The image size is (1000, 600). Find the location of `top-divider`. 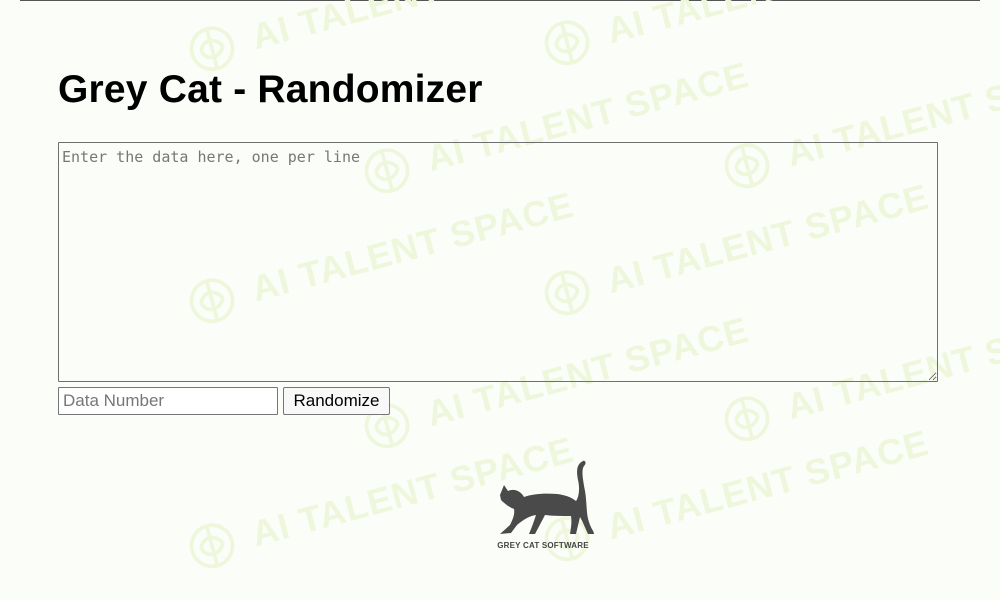

top-divider is located at coordinates (500, 0).